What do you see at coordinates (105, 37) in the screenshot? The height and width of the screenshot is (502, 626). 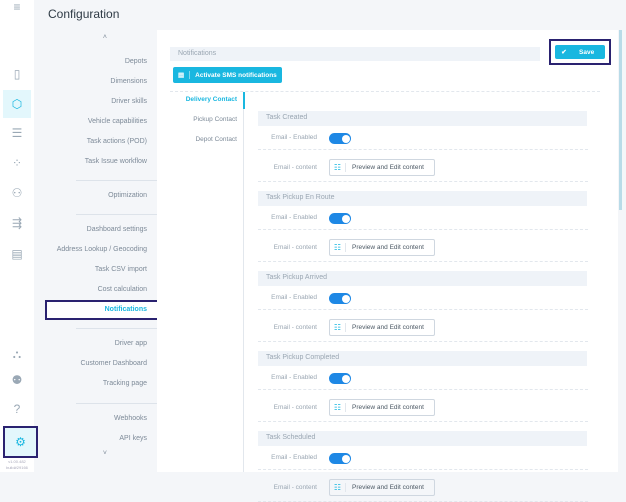 I see `scroll-up-icon: ˄` at bounding box center [105, 37].